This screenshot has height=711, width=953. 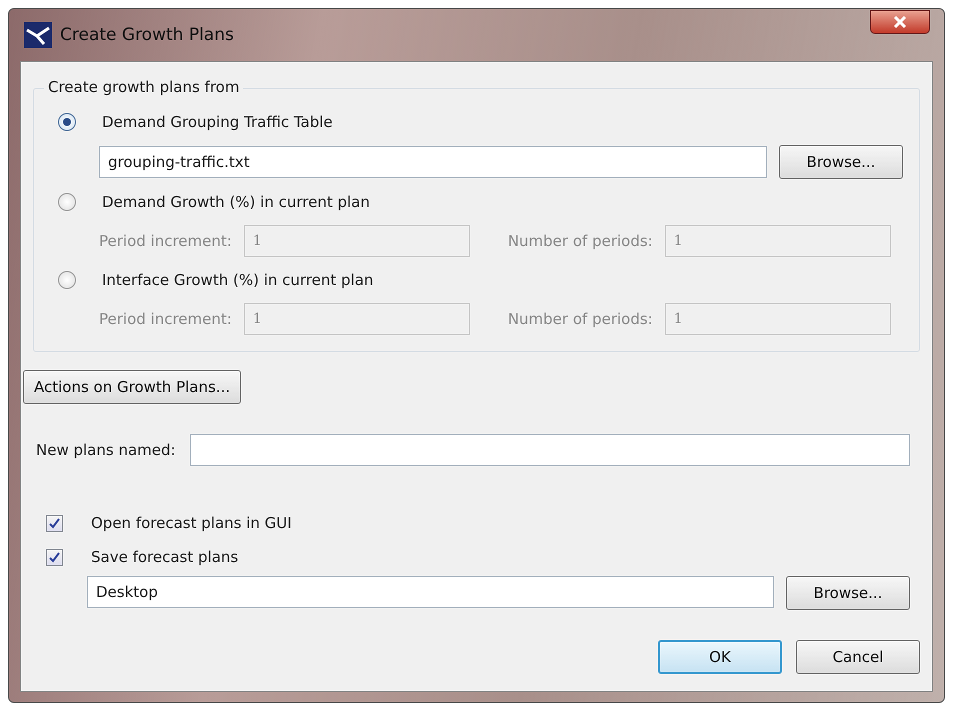 What do you see at coordinates (191, 523) in the screenshot?
I see `checkbox-label: Open forecast plans in GUI` at bounding box center [191, 523].